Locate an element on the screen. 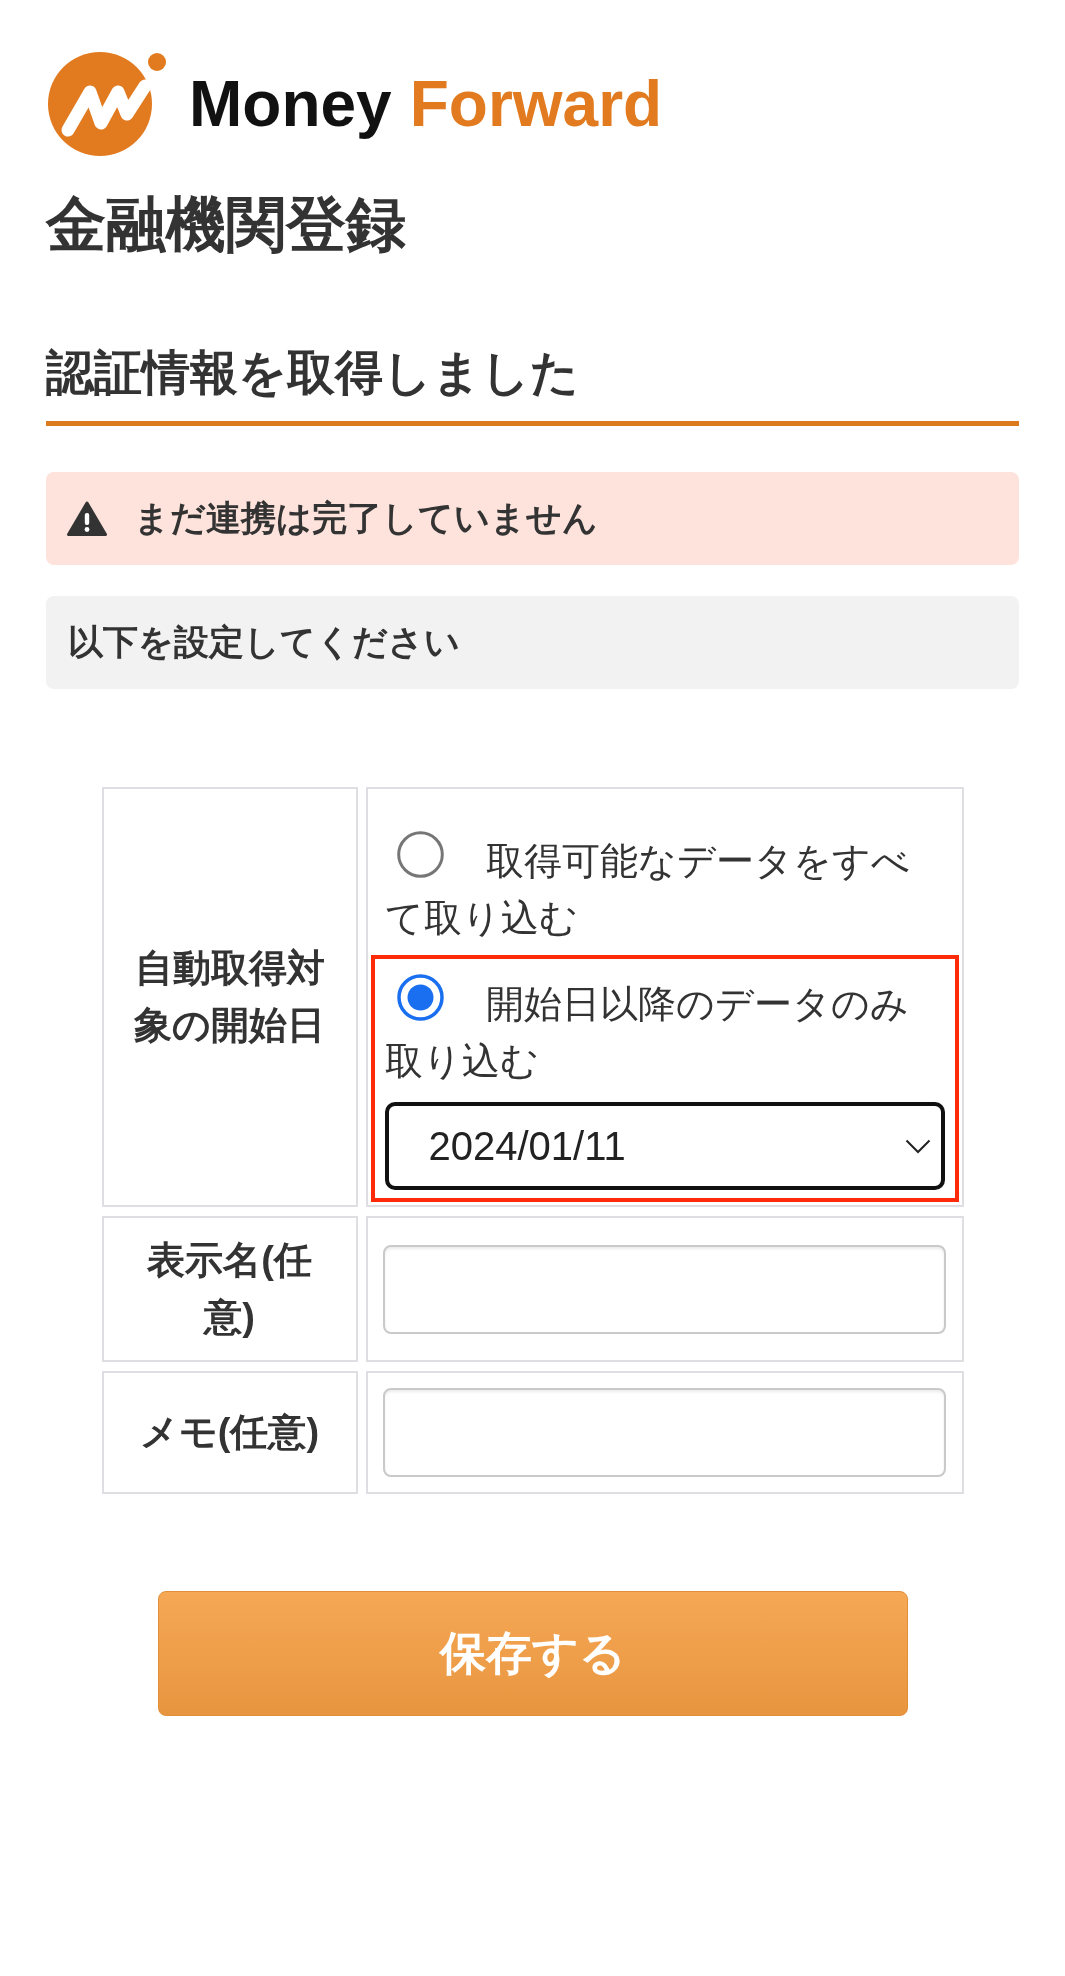 Image resolution: width=1065 pixels, height=1976 pixels. radio-option: 取得可能なデータをすべて取り込む is located at coordinates (664, 889).